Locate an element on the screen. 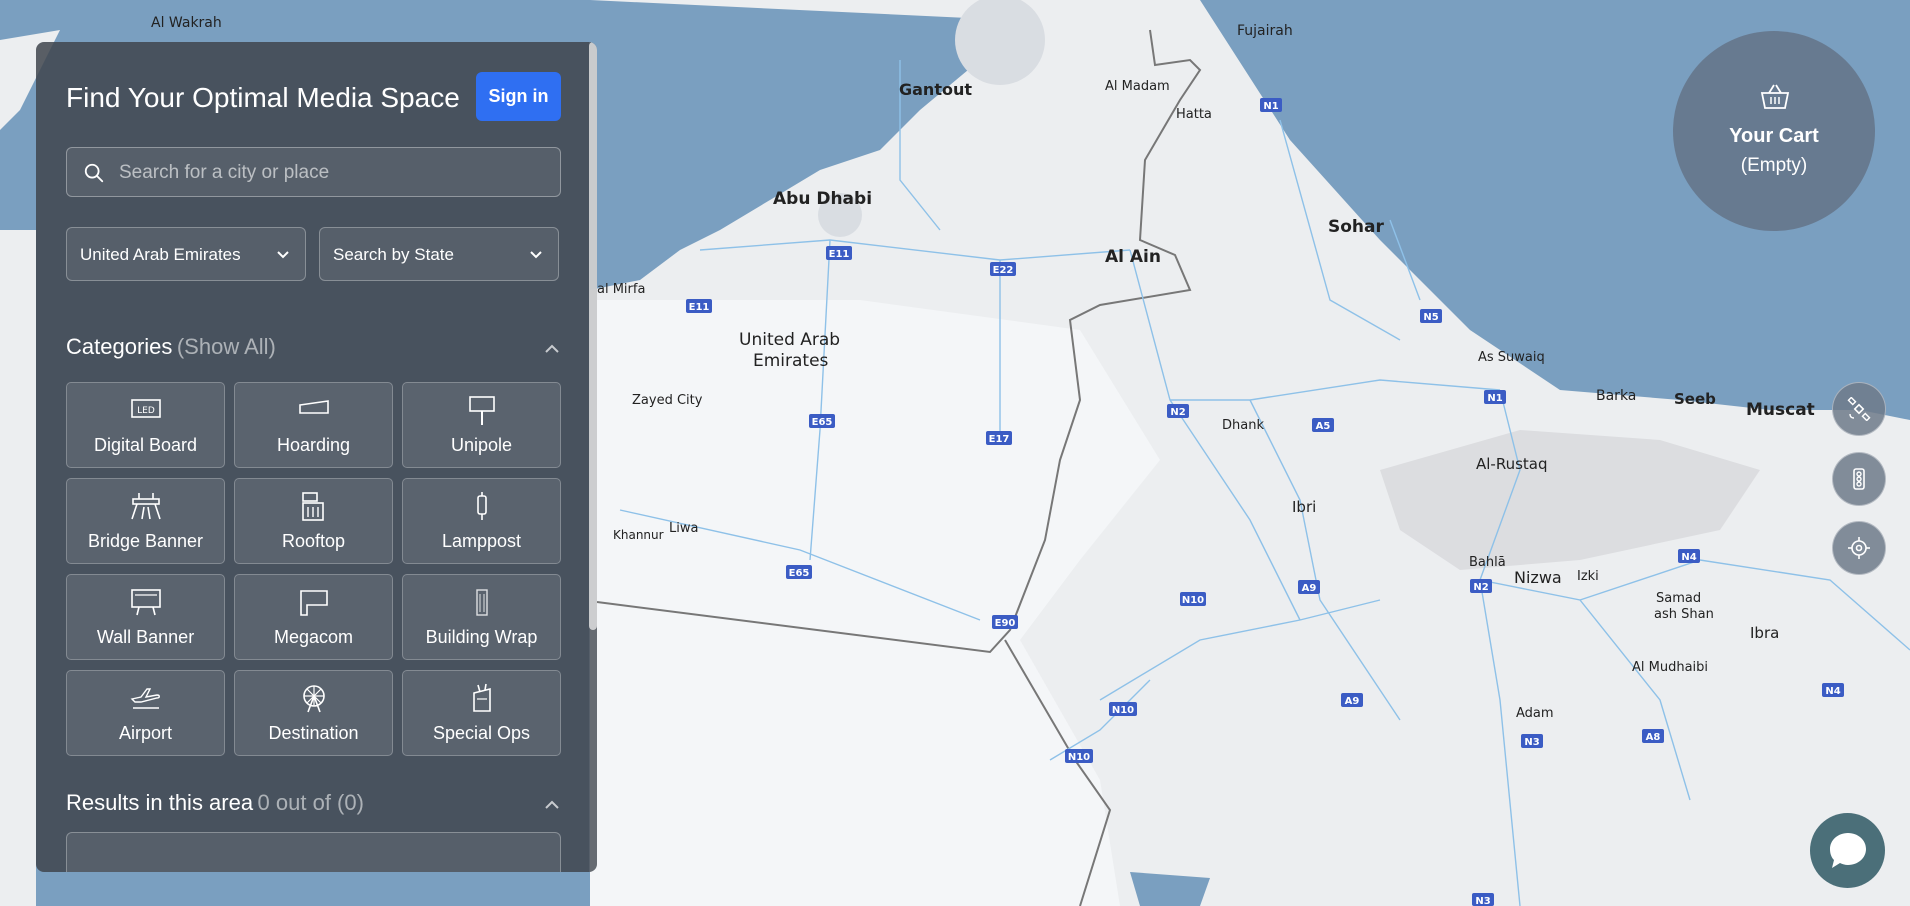  road-label: N10 is located at coordinates (1123, 710).